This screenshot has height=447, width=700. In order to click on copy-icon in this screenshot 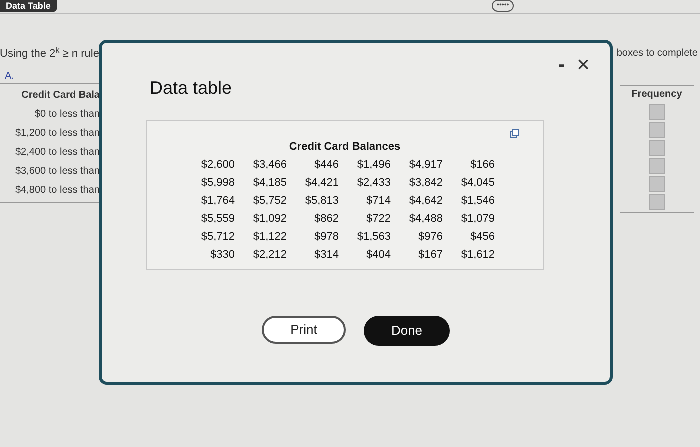, I will do `click(514, 133)`.